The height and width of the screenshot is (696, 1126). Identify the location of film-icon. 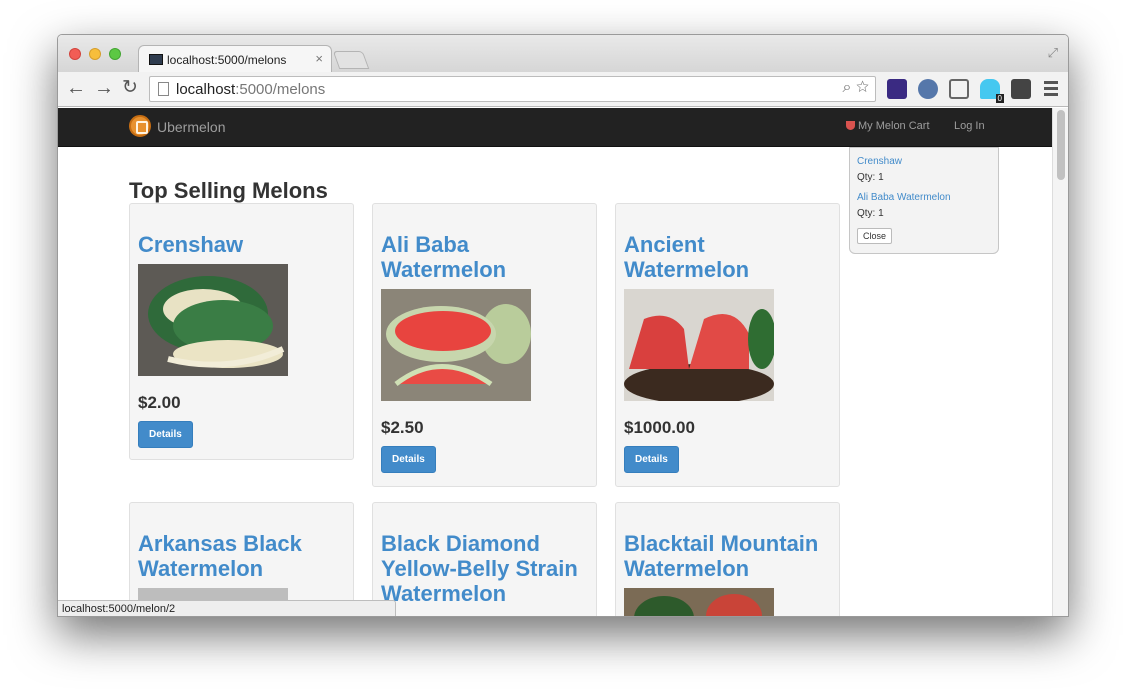
(1021, 89).